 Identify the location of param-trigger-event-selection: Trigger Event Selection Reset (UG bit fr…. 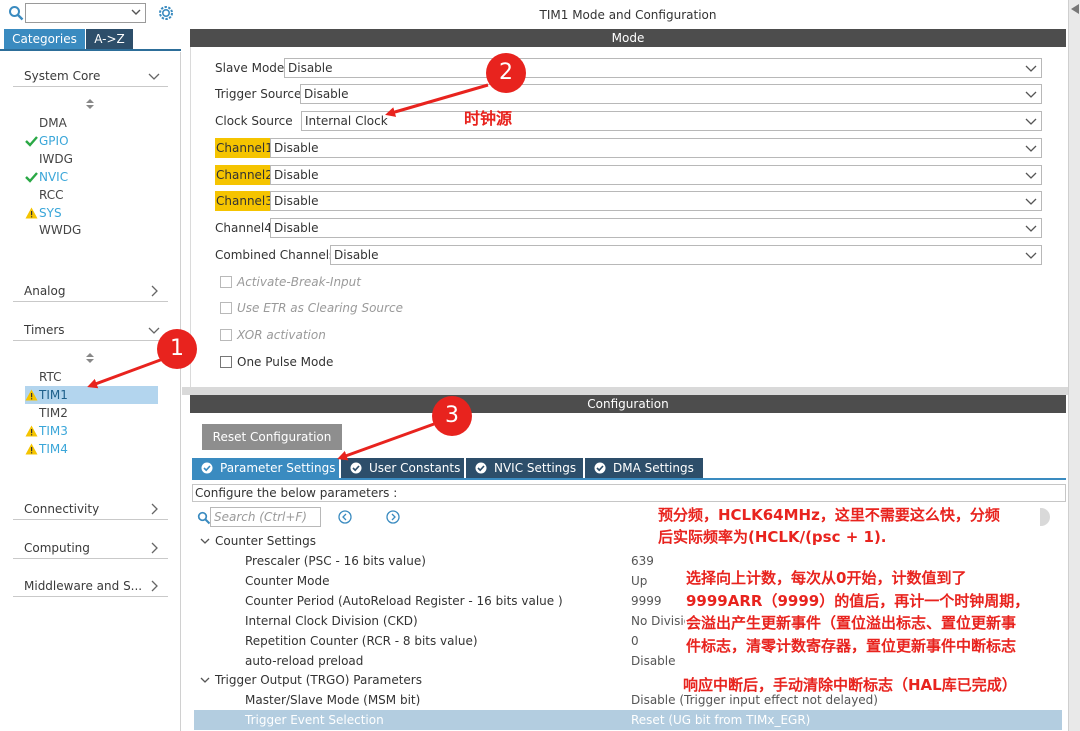
(628, 720).